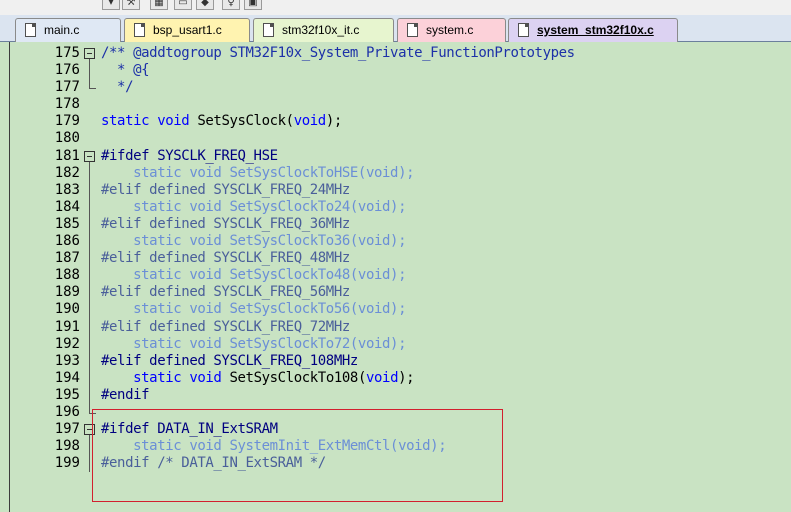 The height and width of the screenshot is (512, 791). I want to click on code-line: 188 static void SetSysClockTo48(void);, so click(395, 276).